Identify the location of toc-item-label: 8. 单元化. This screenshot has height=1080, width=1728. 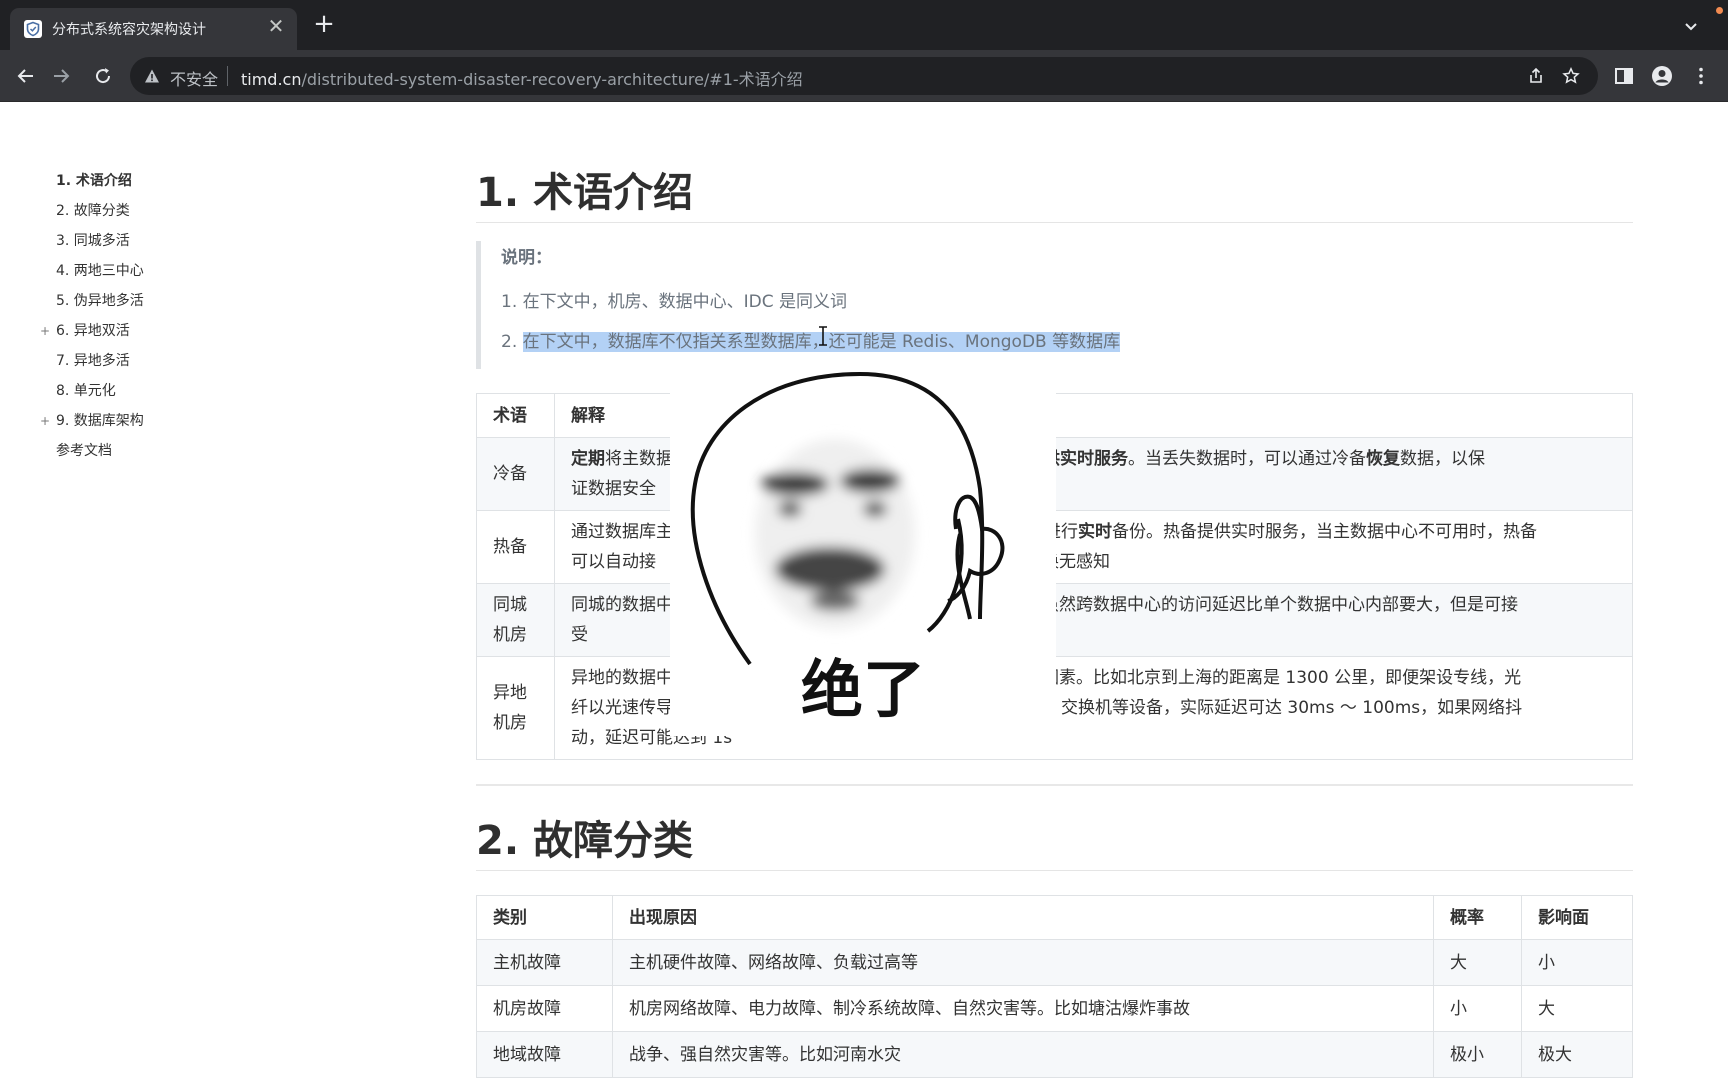
(86, 391).